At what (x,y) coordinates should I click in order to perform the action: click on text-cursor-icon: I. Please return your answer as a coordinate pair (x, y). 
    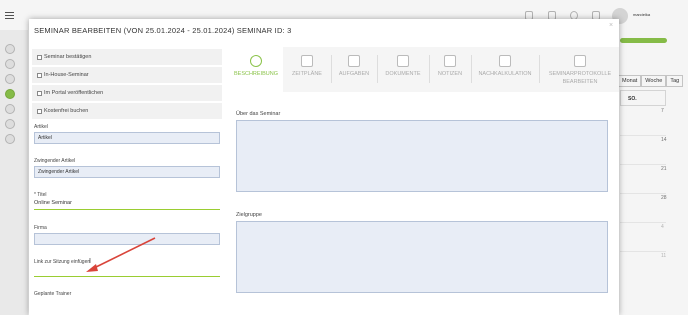
    Looking at the image, I should click on (90, 261).